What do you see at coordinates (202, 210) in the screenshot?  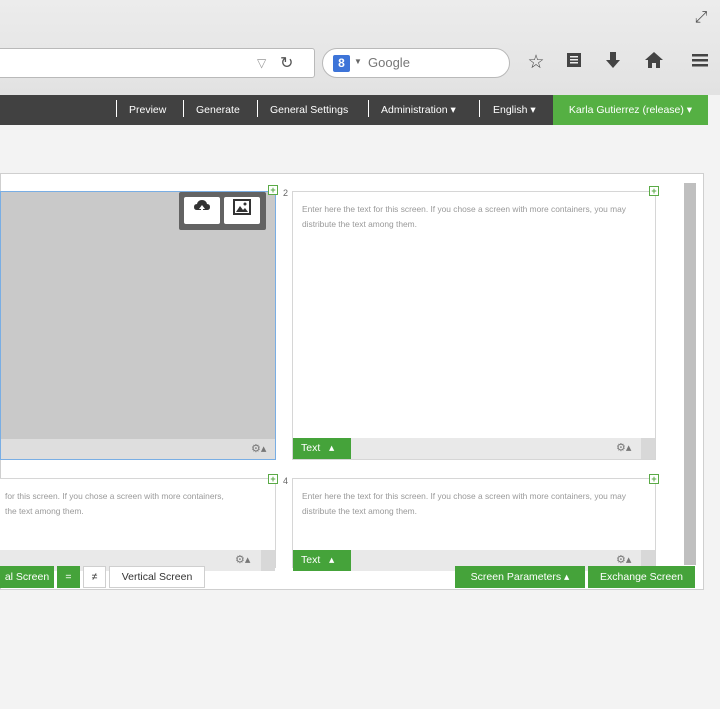 I see `cloud-upload-icon` at bounding box center [202, 210].